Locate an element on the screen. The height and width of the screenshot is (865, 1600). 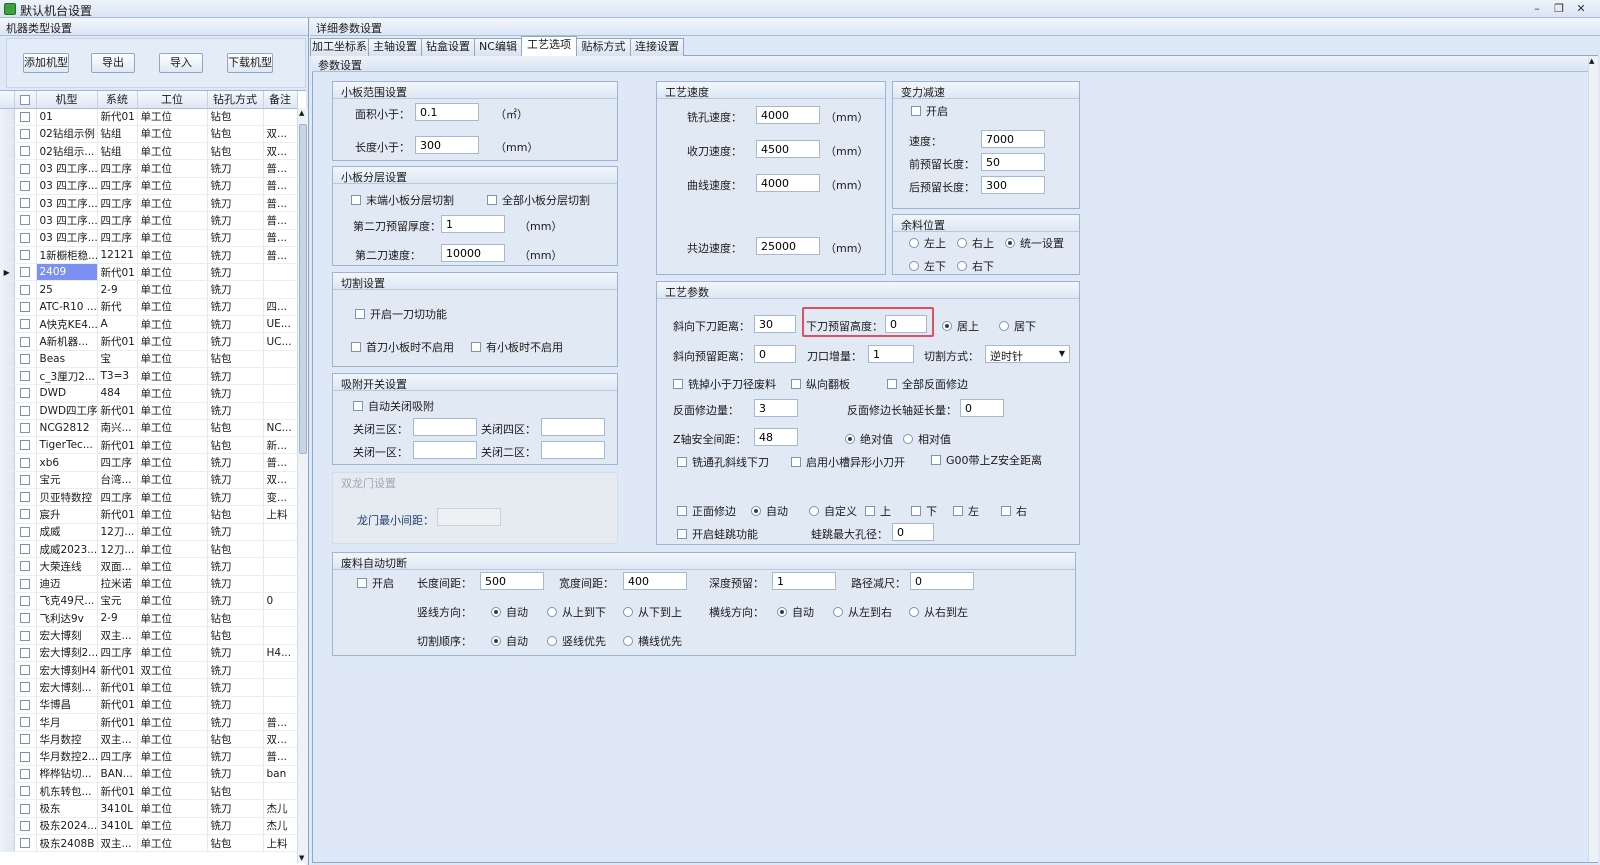
h-right-left-radio: 从右到左 is located at coordinates (938, 612).